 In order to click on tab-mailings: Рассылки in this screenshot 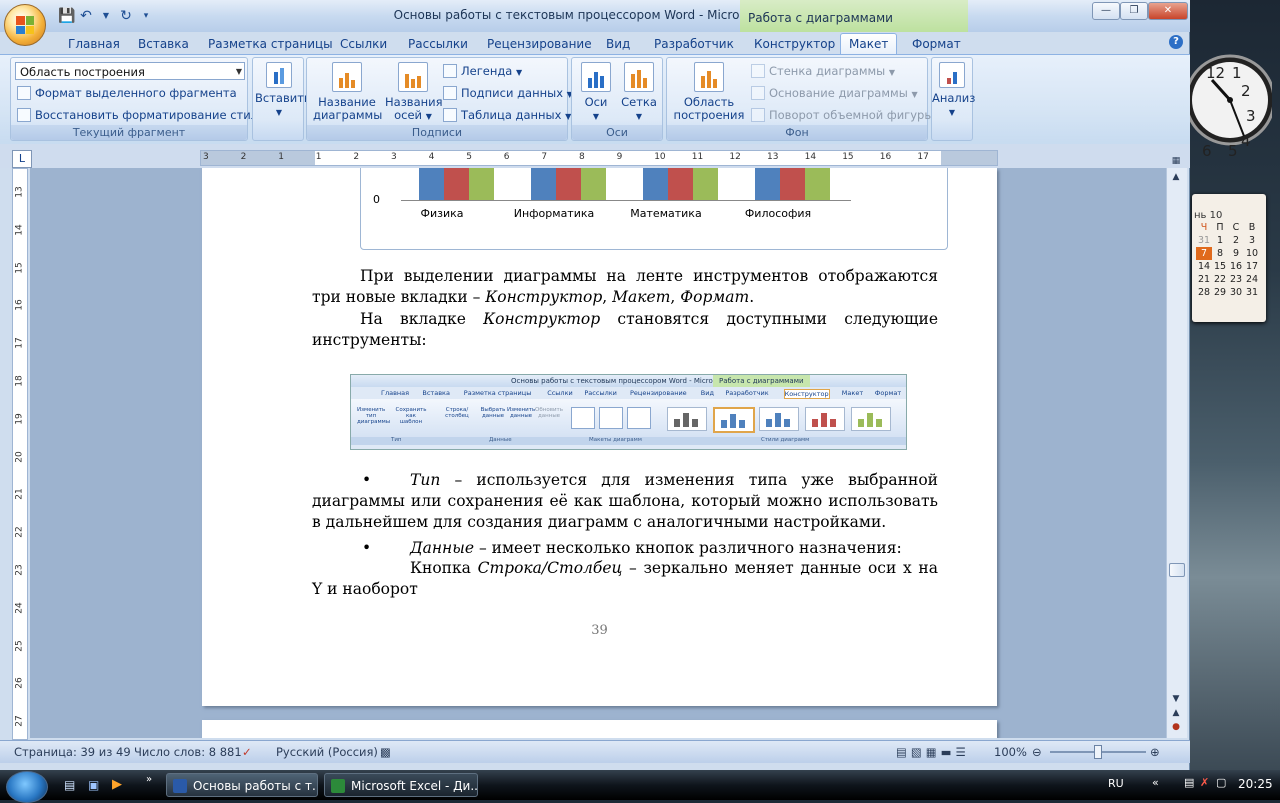, I will do `click(438, 44)`.